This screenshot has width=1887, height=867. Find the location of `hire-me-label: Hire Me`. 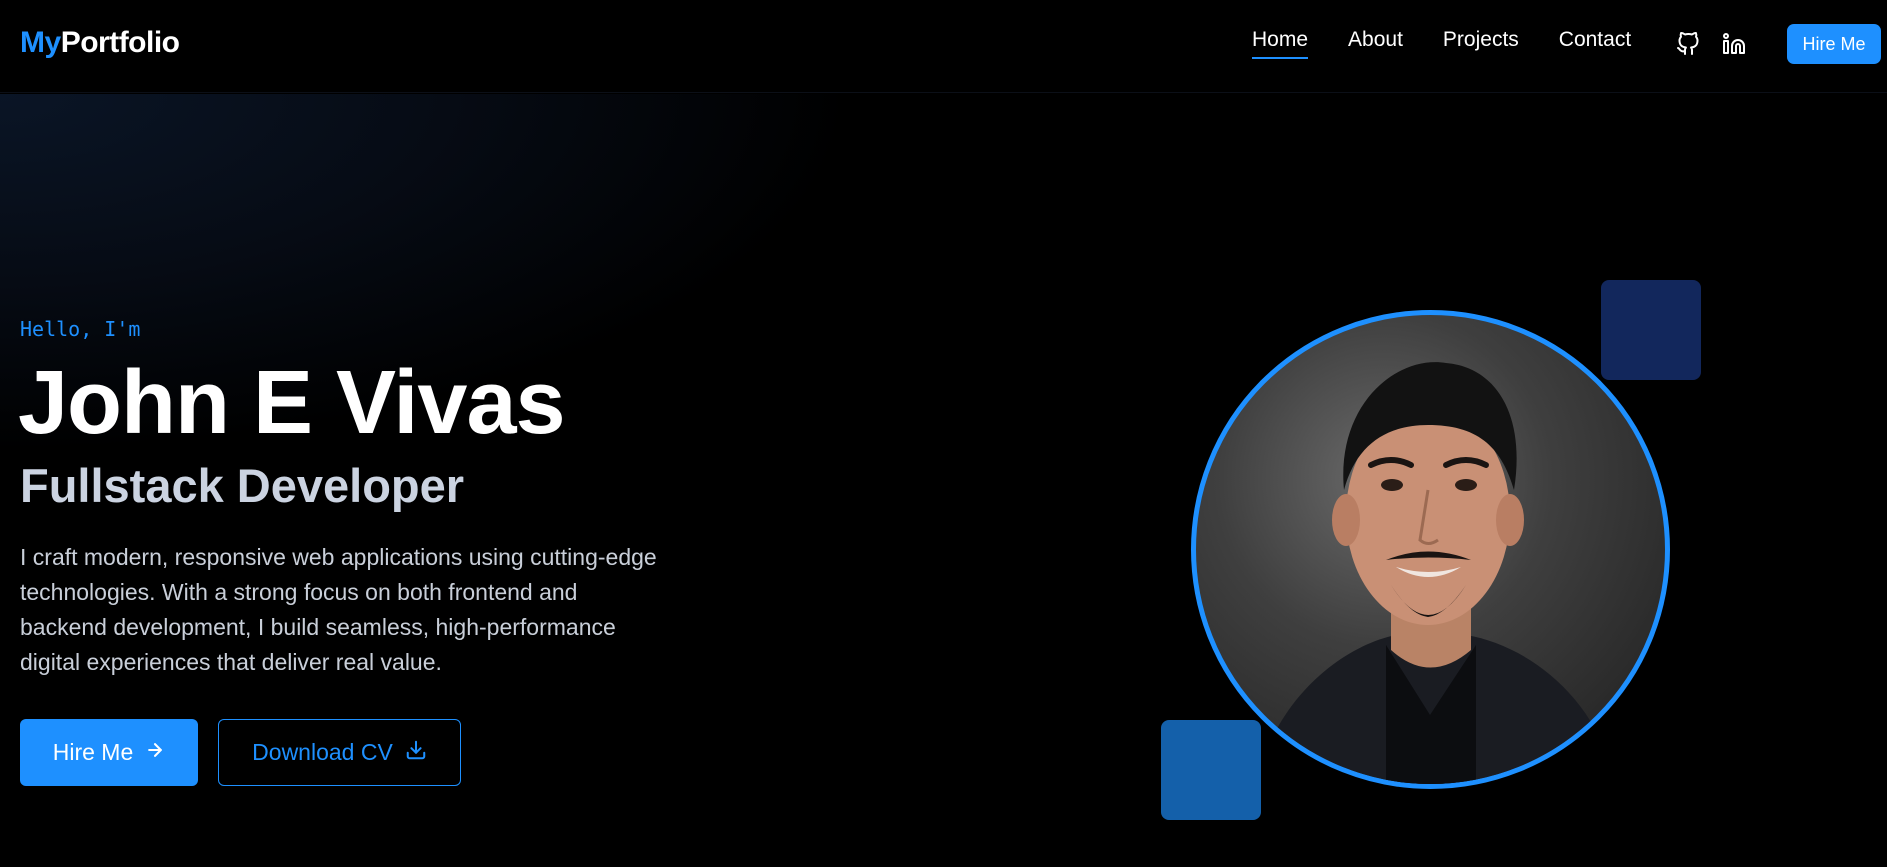

hire-me-label: Hire Me is located at coordinates (93, 752).